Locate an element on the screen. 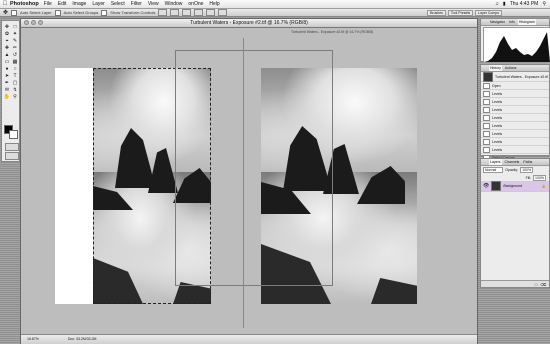 The width and height of the screenshot is (550, 344). blur-tool-icon: ● is located at coordinates (7, 69).